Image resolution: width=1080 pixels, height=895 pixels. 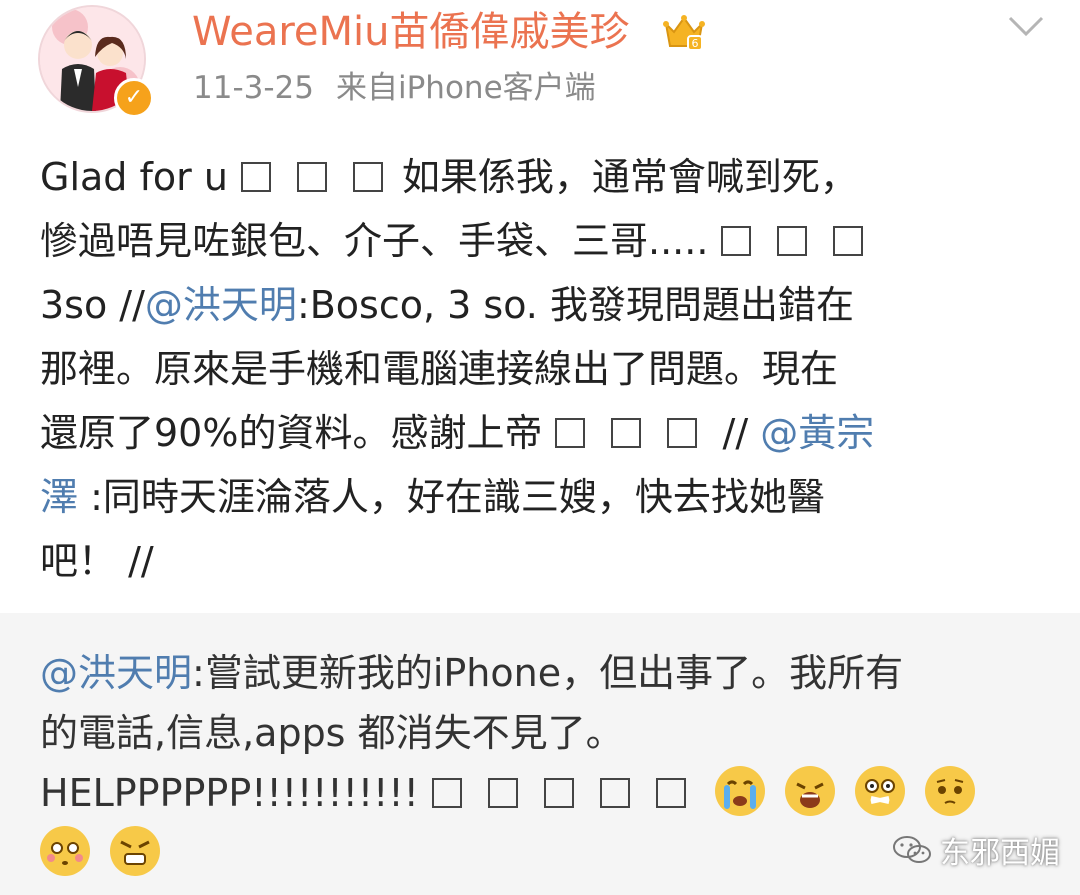 What do you see at coordinates (447, 305) in the screenshot?
I see `post-line-3: 3so //@洪天明:Bosco, 3 so. 我發現問題出錯在` at bounding box center [447, 305].